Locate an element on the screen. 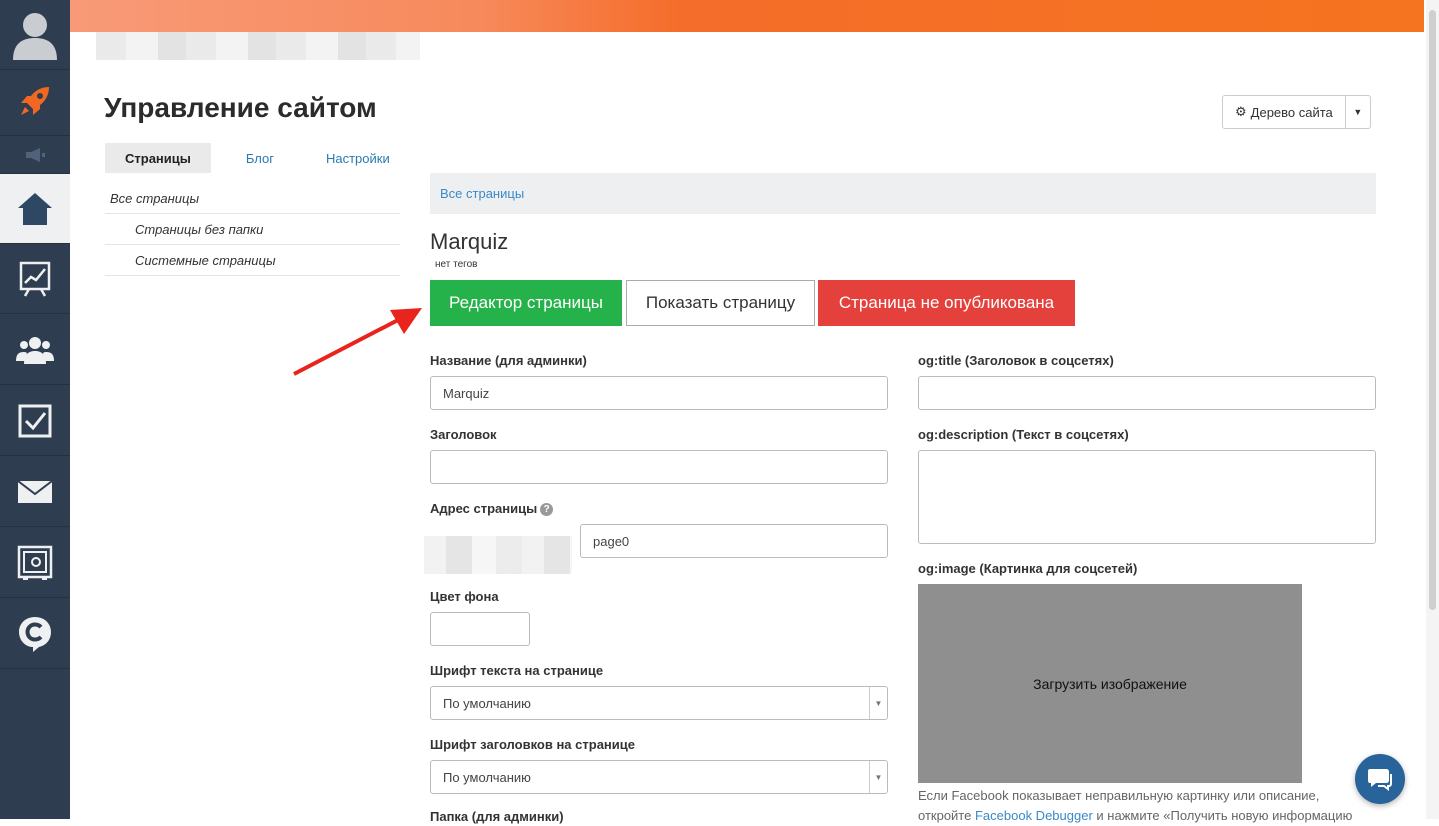  address-input: page0 is located at coordinates (734, 541).